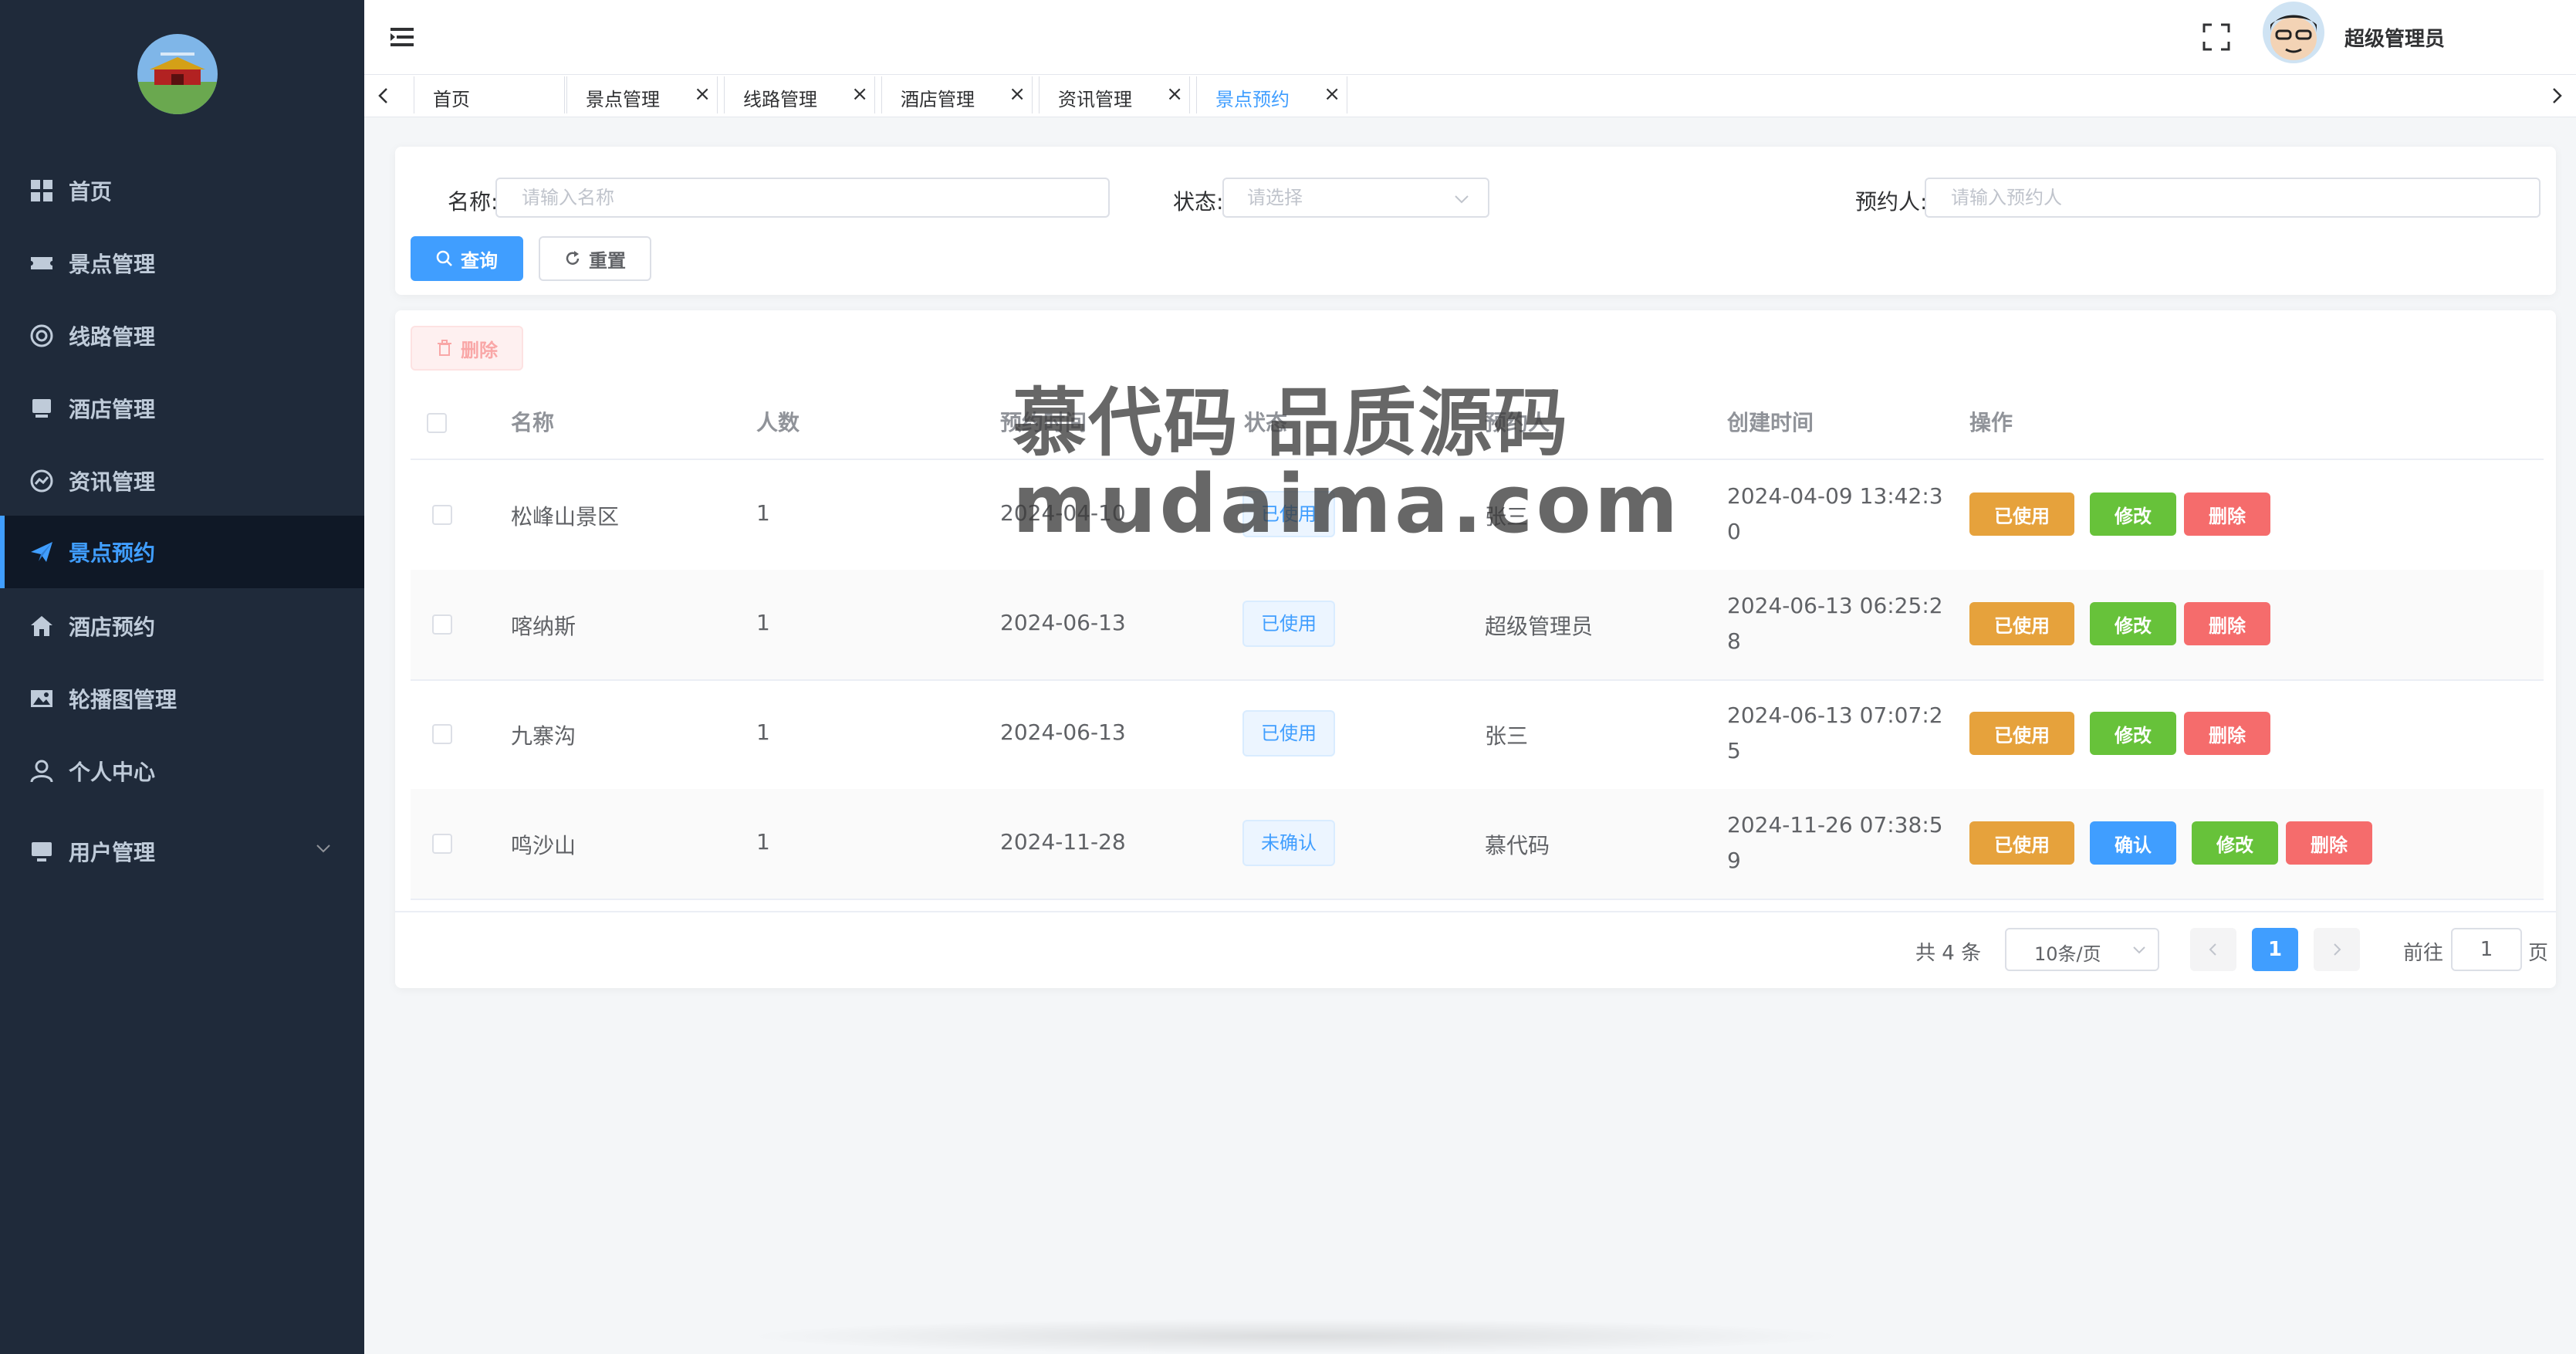 The width and height of the screenshot is (2576, 1354). I want to click on header: 超级管理员, so click(1470, 37).